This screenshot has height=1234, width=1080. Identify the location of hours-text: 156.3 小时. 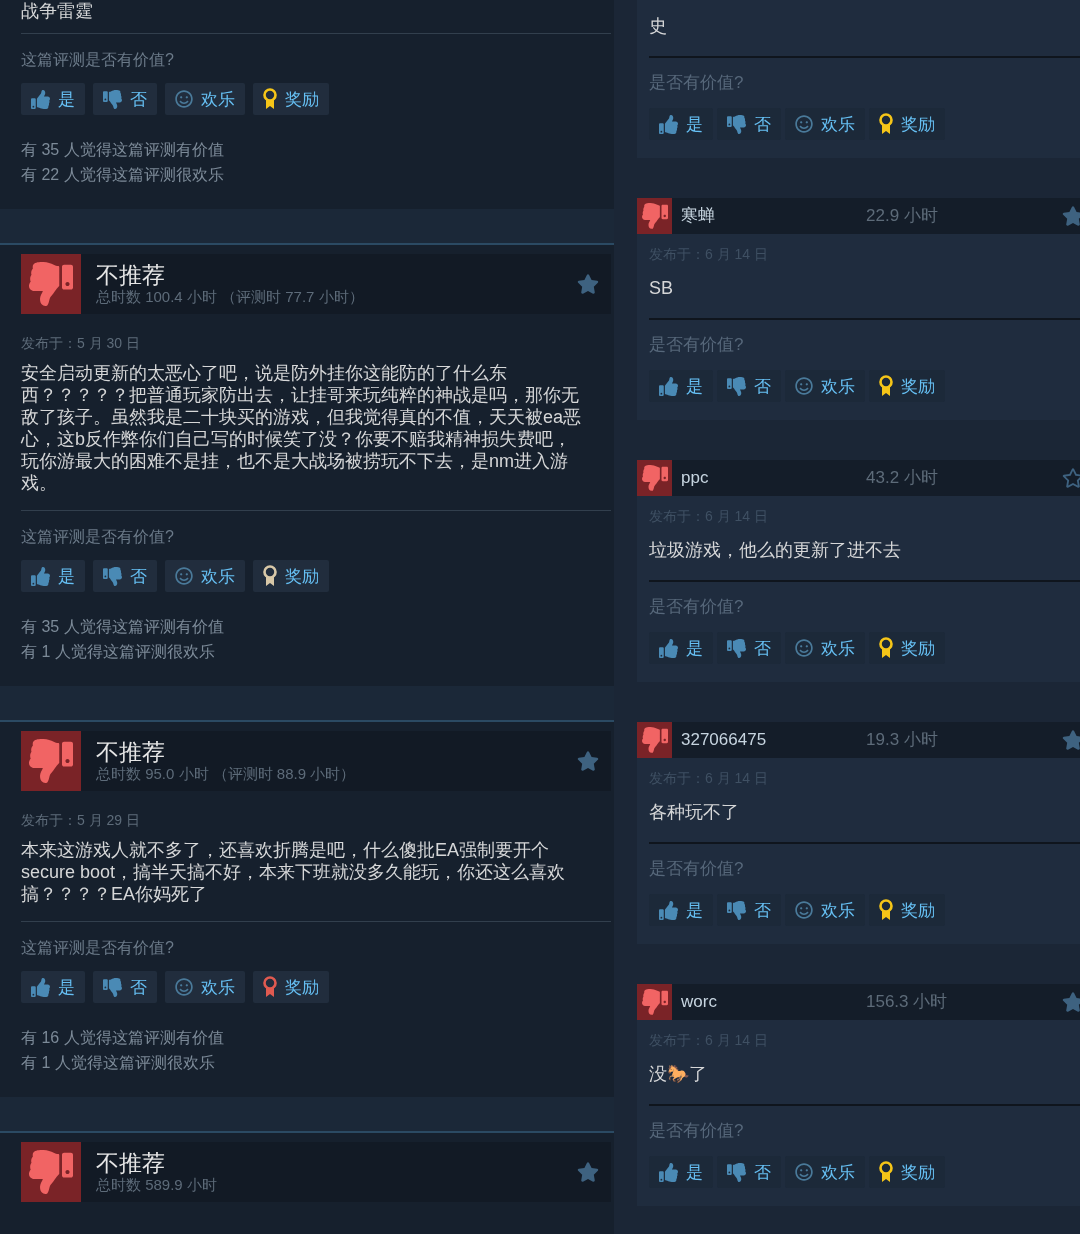
(907, 1002).